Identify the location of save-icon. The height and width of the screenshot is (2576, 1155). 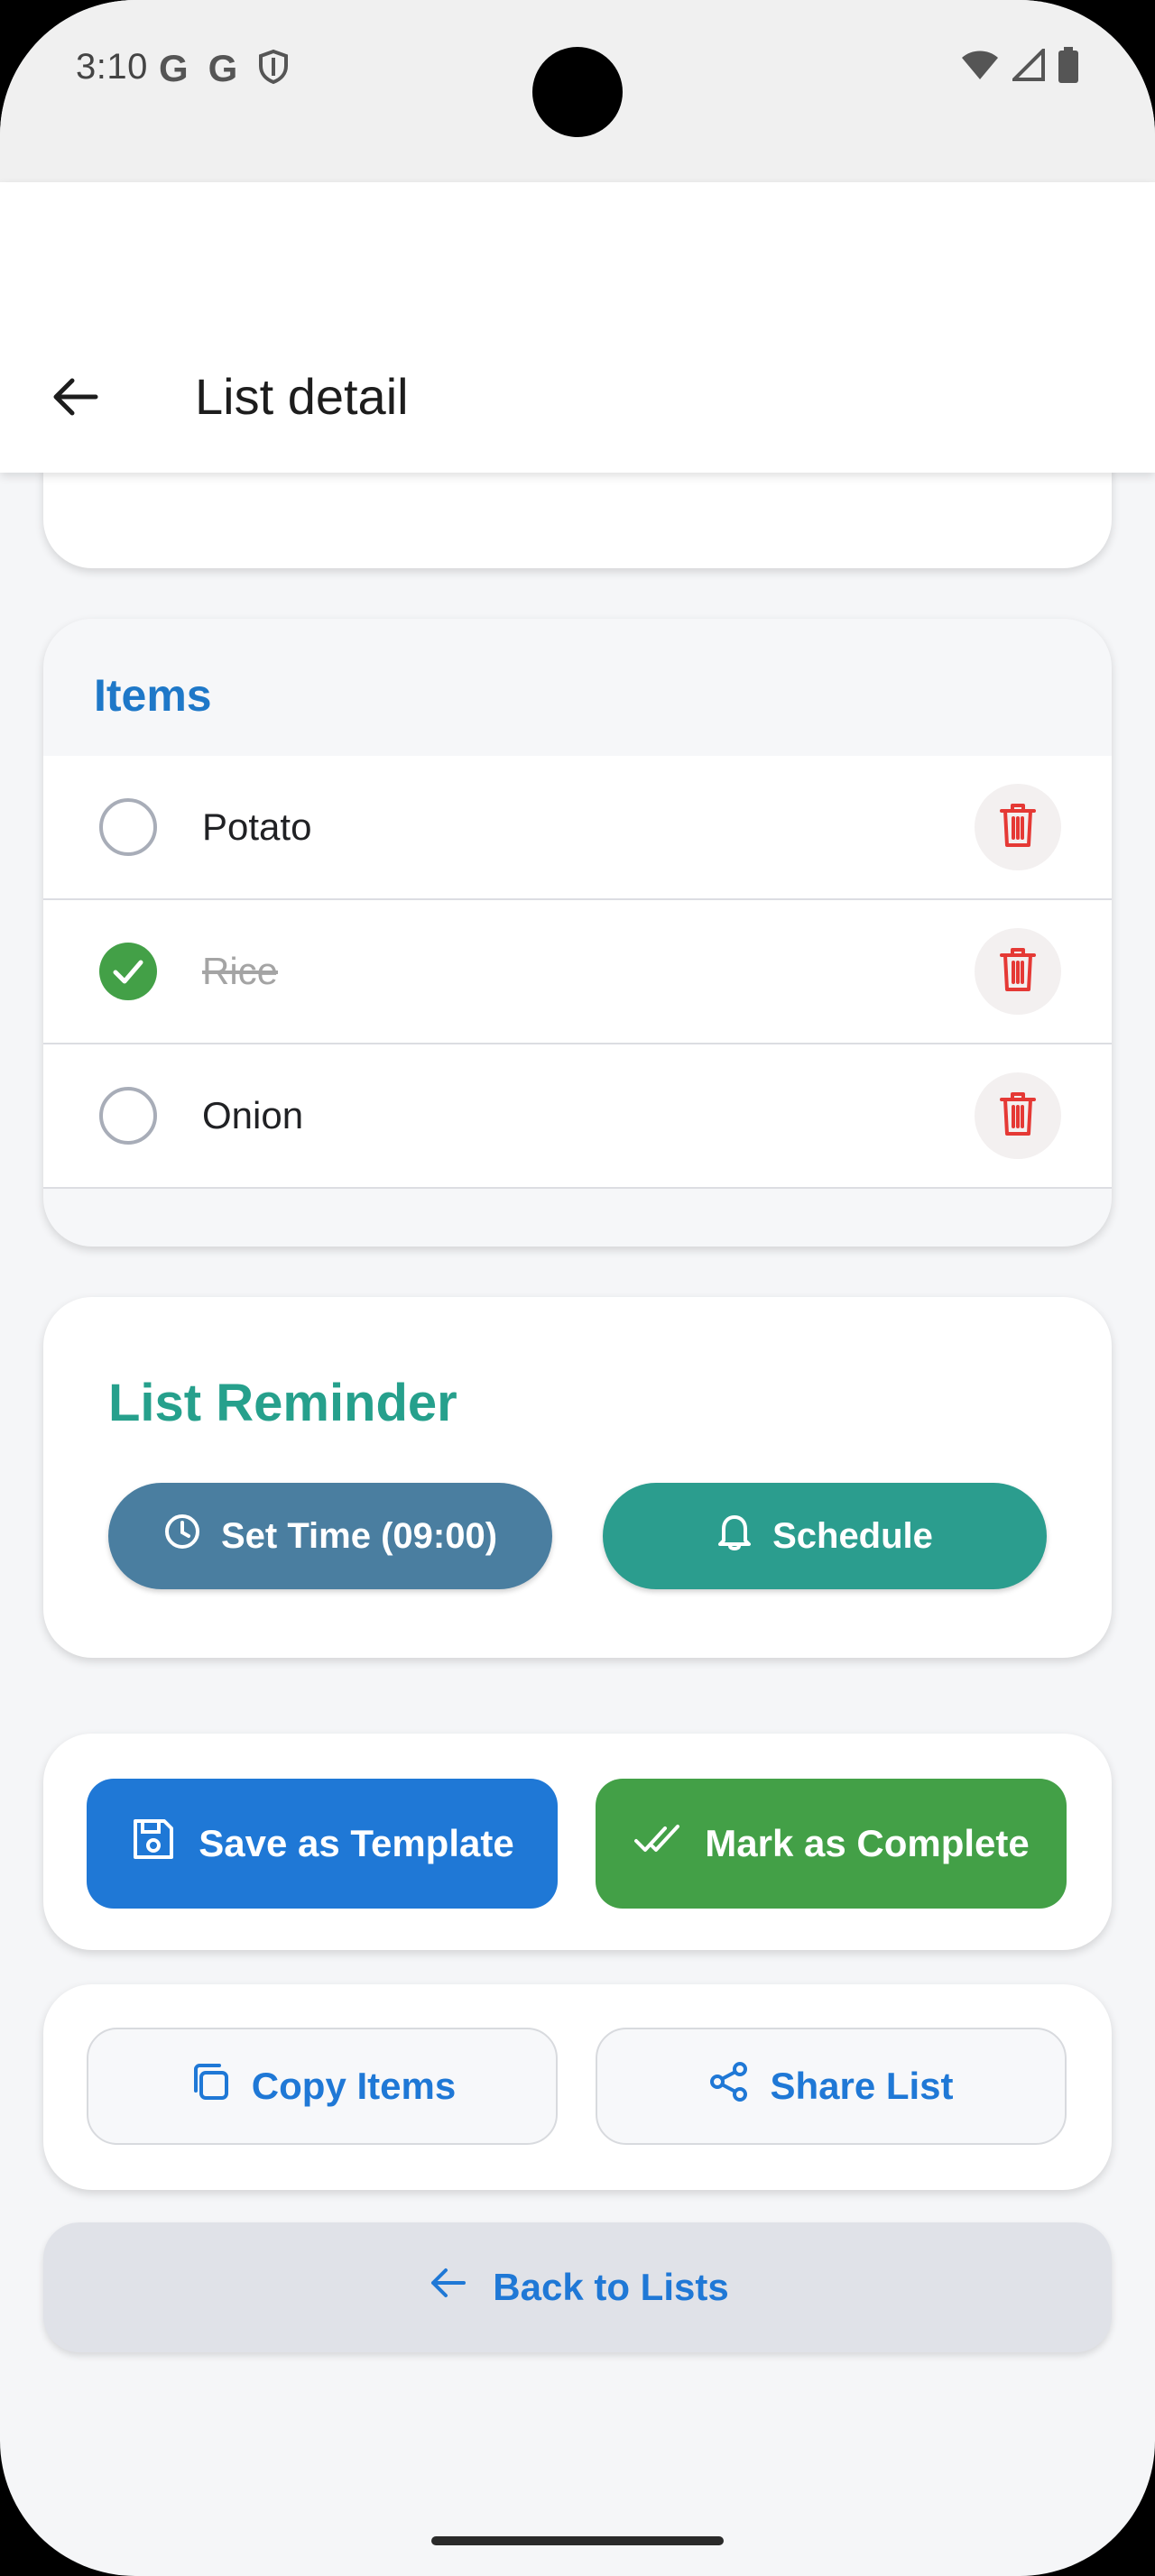
(153, 1844).